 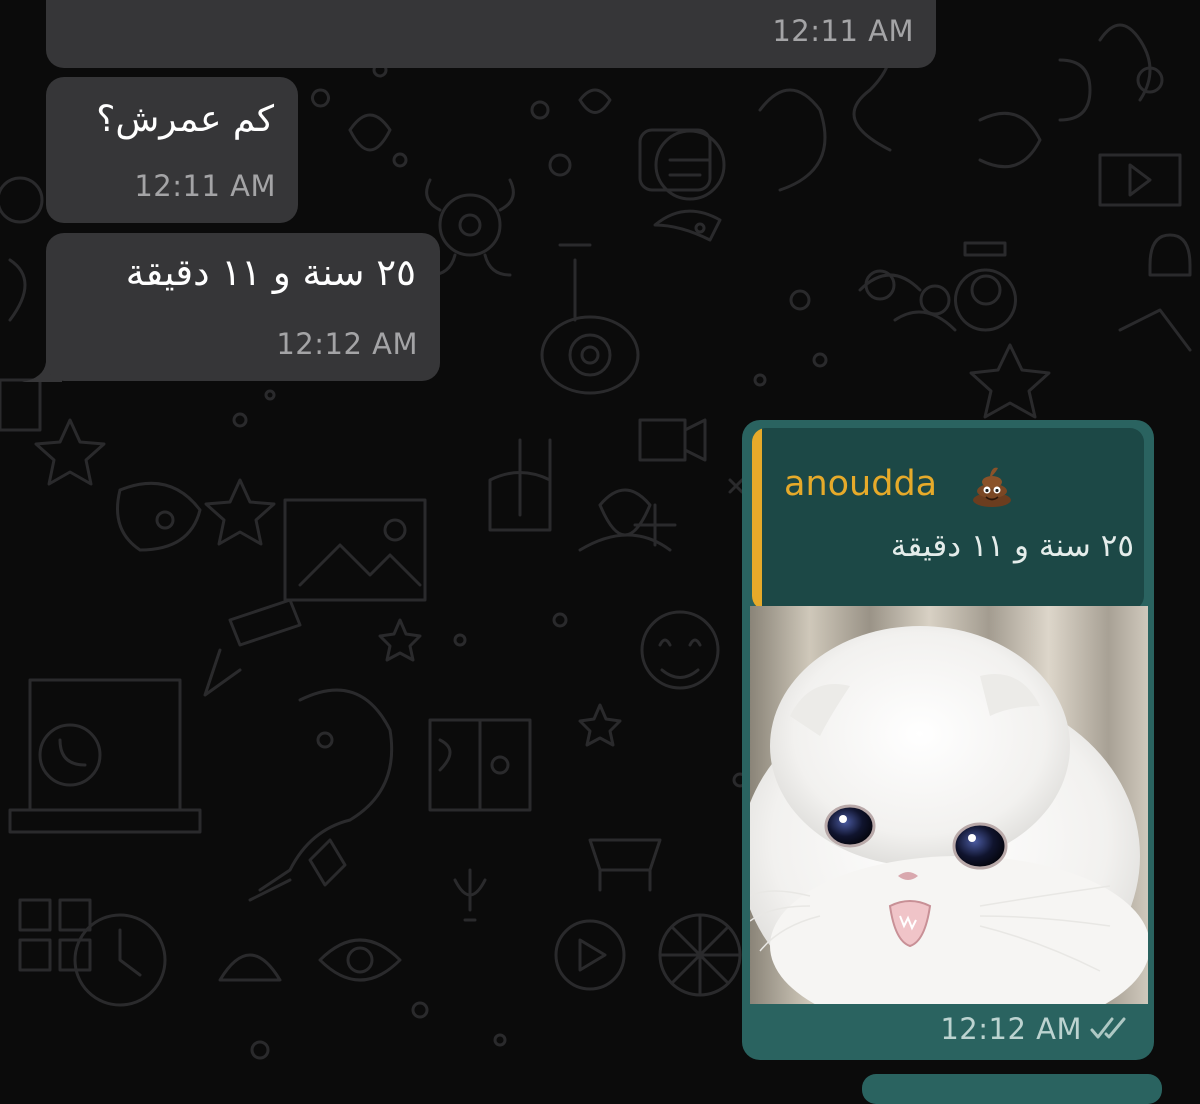 I want to click on message-bubble-outgoing-partial, so click(x=1012, y=1089).